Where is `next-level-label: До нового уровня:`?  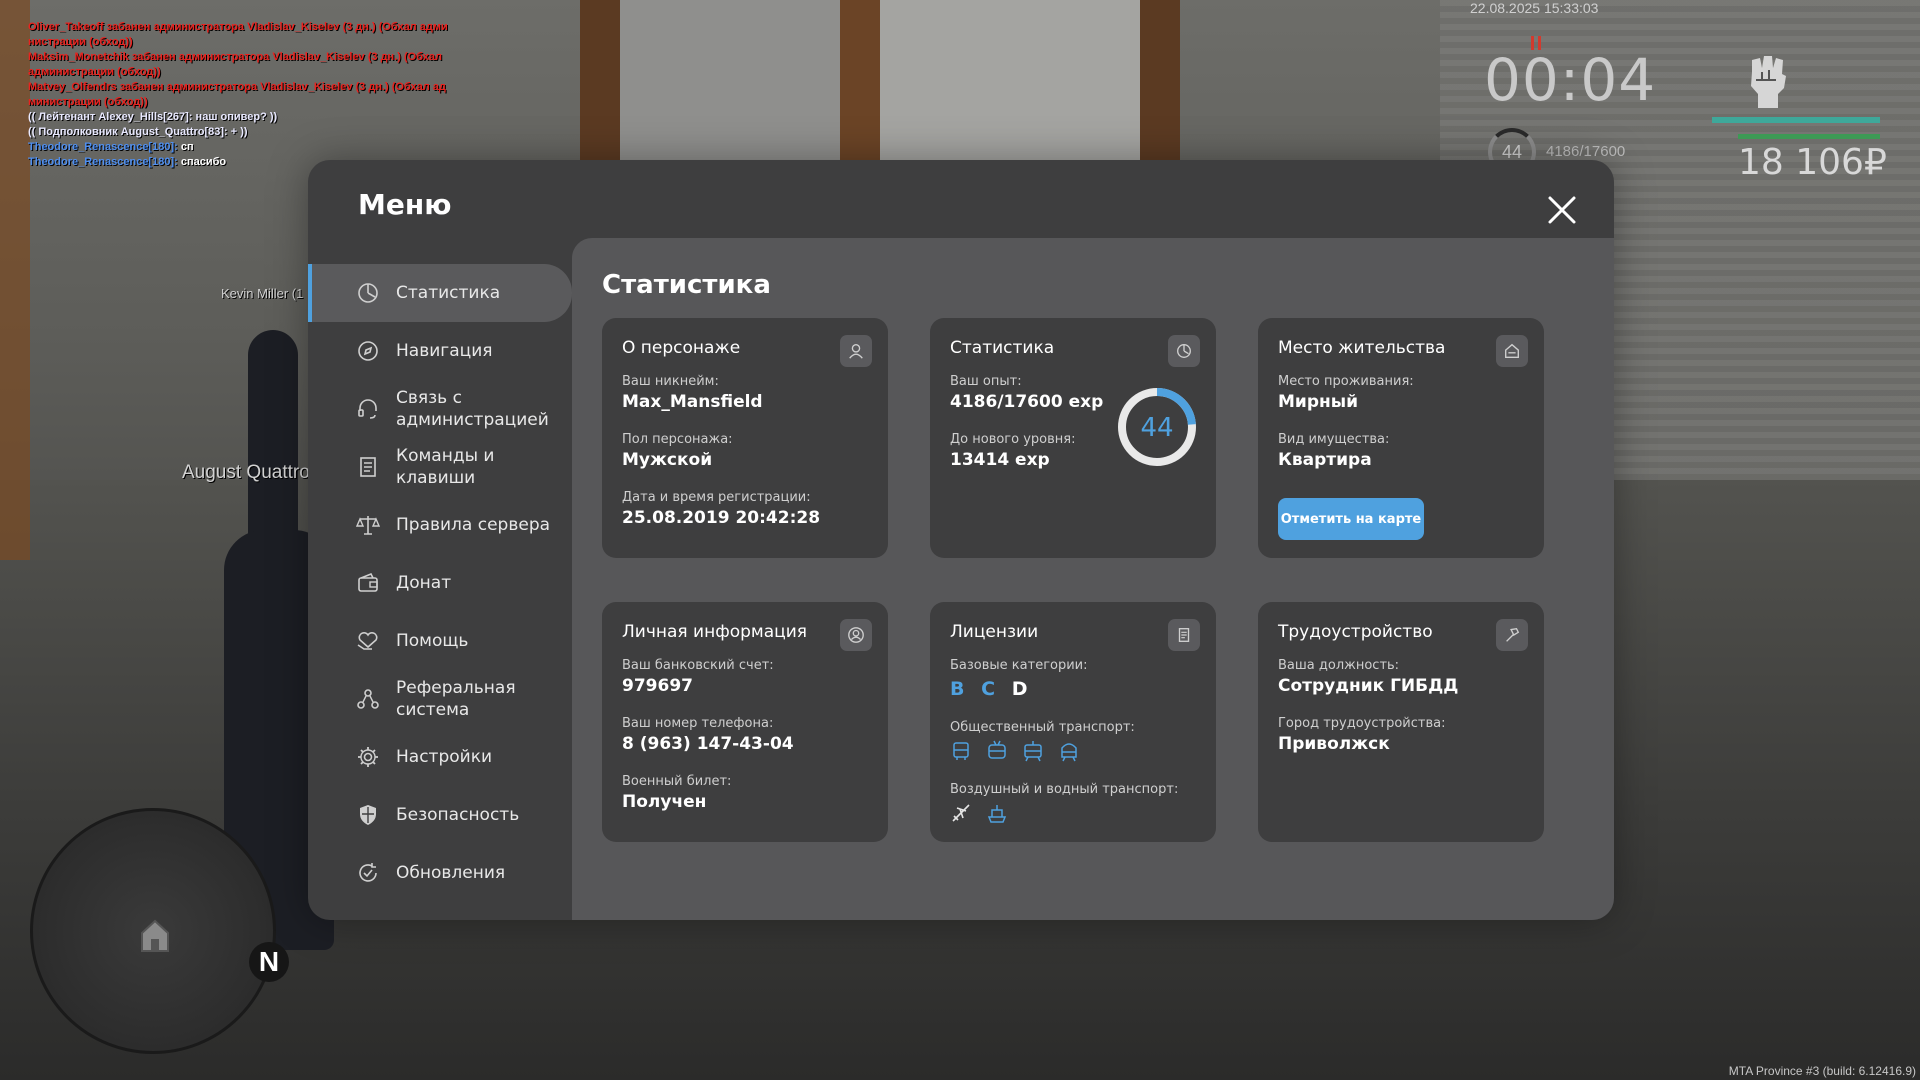 next-level-label: До нового уровня: is located at coordinates (1013, 439).